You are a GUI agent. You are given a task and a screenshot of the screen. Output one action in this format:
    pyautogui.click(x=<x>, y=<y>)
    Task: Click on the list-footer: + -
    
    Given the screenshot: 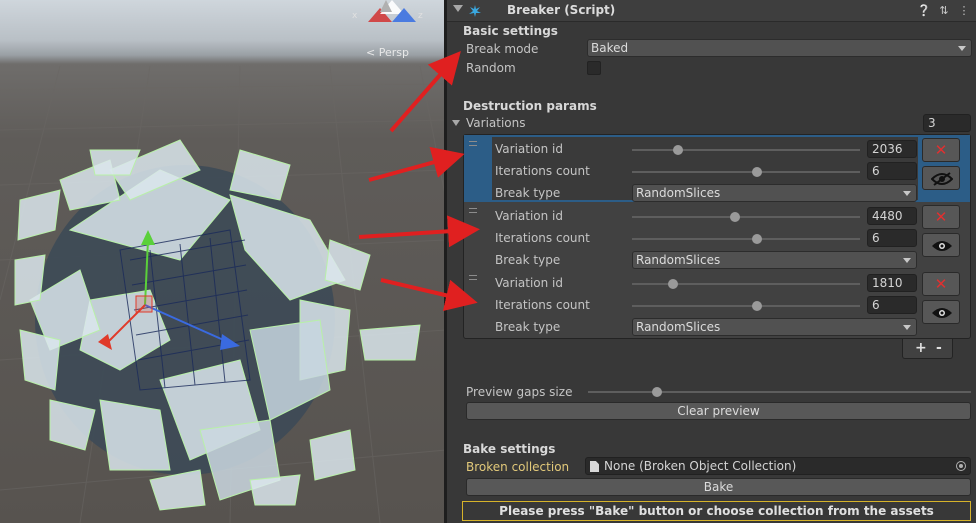 What is the action you would take?
    pyautogui.click(x=927, y=349)
    